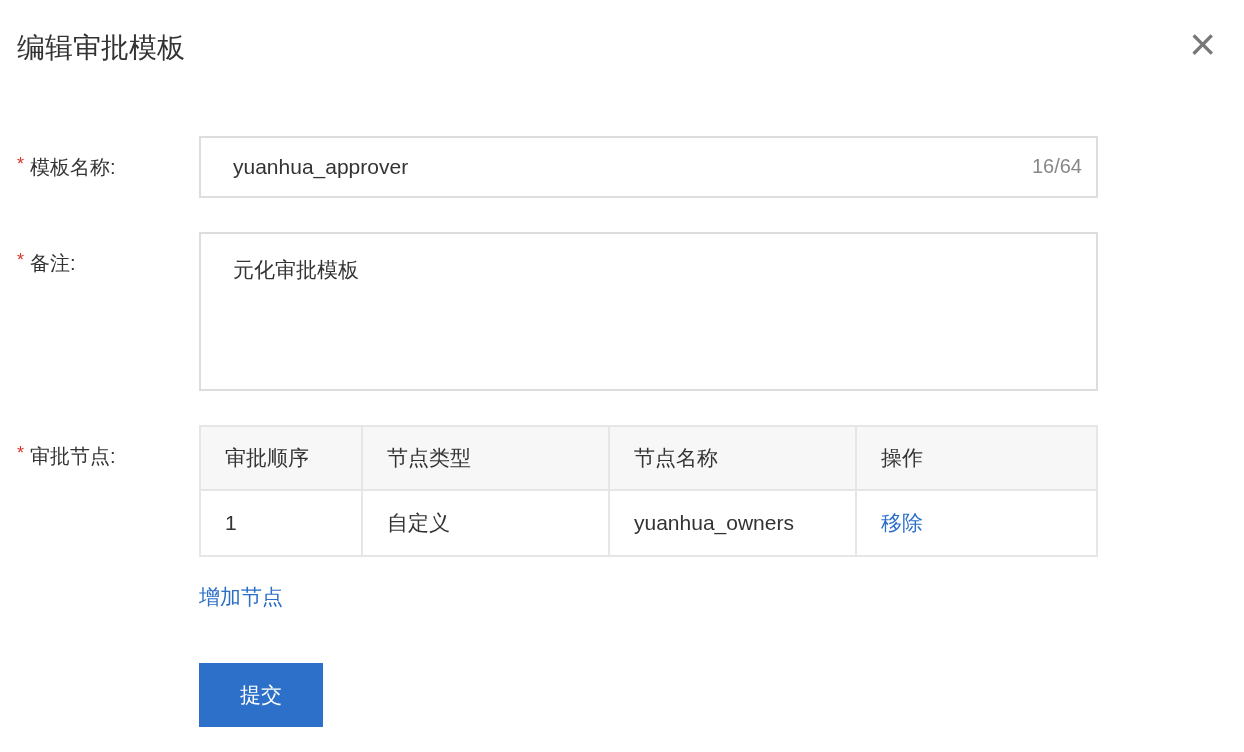 The height and width of the screenshot is (752, 1244). What do you see at coordinates (281, 523) in the screenshot?
I see `table-cell: 1` at bounding box center [281, 523].